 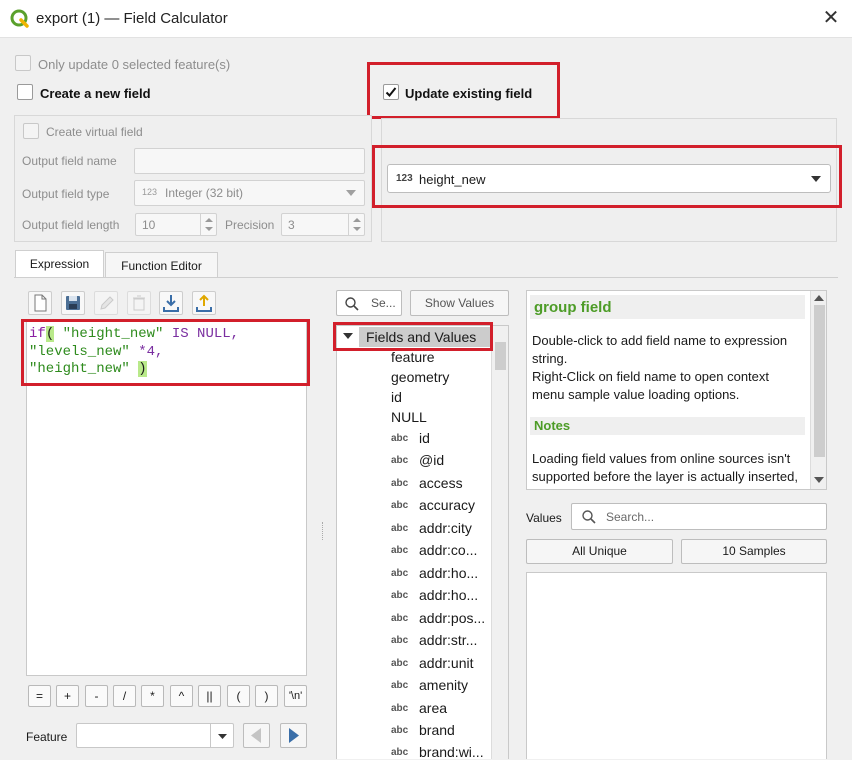 I want to click on tree-item-id: id, so click(x=396, y=397).